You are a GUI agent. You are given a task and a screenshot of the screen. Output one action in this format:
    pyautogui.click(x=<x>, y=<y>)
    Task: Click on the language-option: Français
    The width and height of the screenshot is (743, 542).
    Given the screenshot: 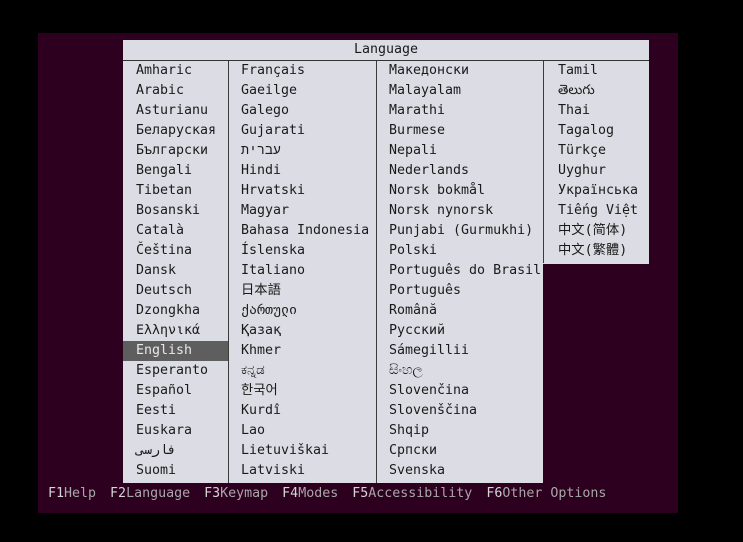 What is the action you would take?
    pyautogui.click(x=302, y=71)
    